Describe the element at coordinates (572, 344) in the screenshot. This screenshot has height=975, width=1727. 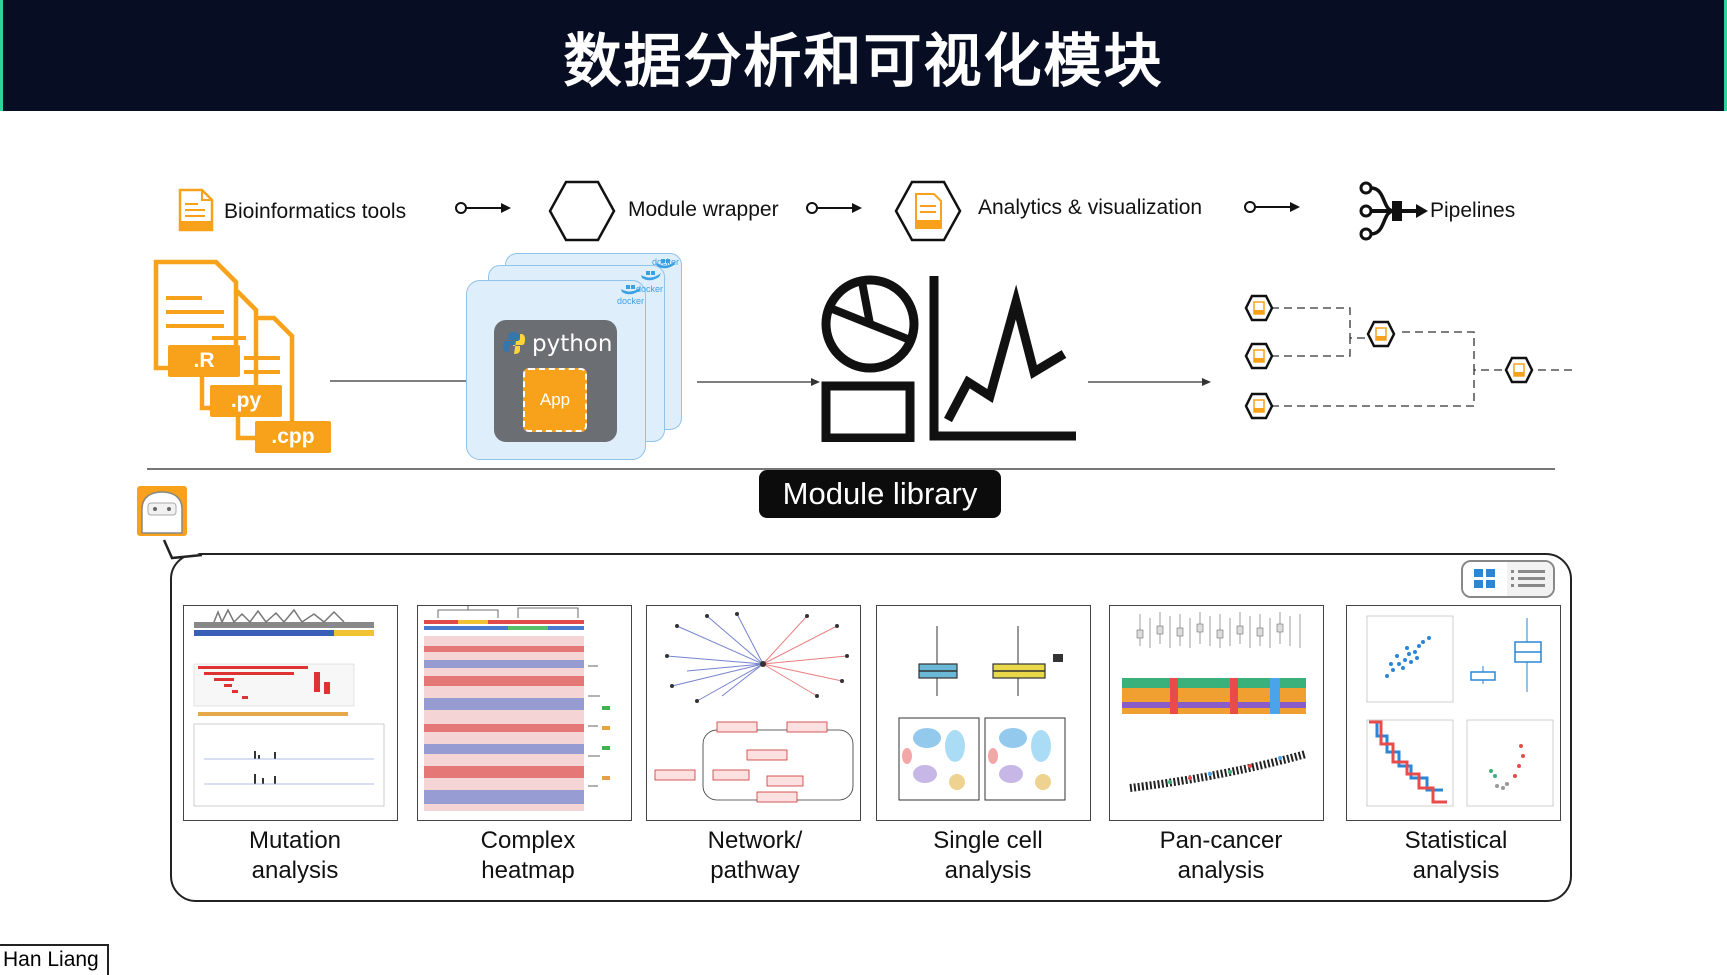
I see `python-label: python` at that location.